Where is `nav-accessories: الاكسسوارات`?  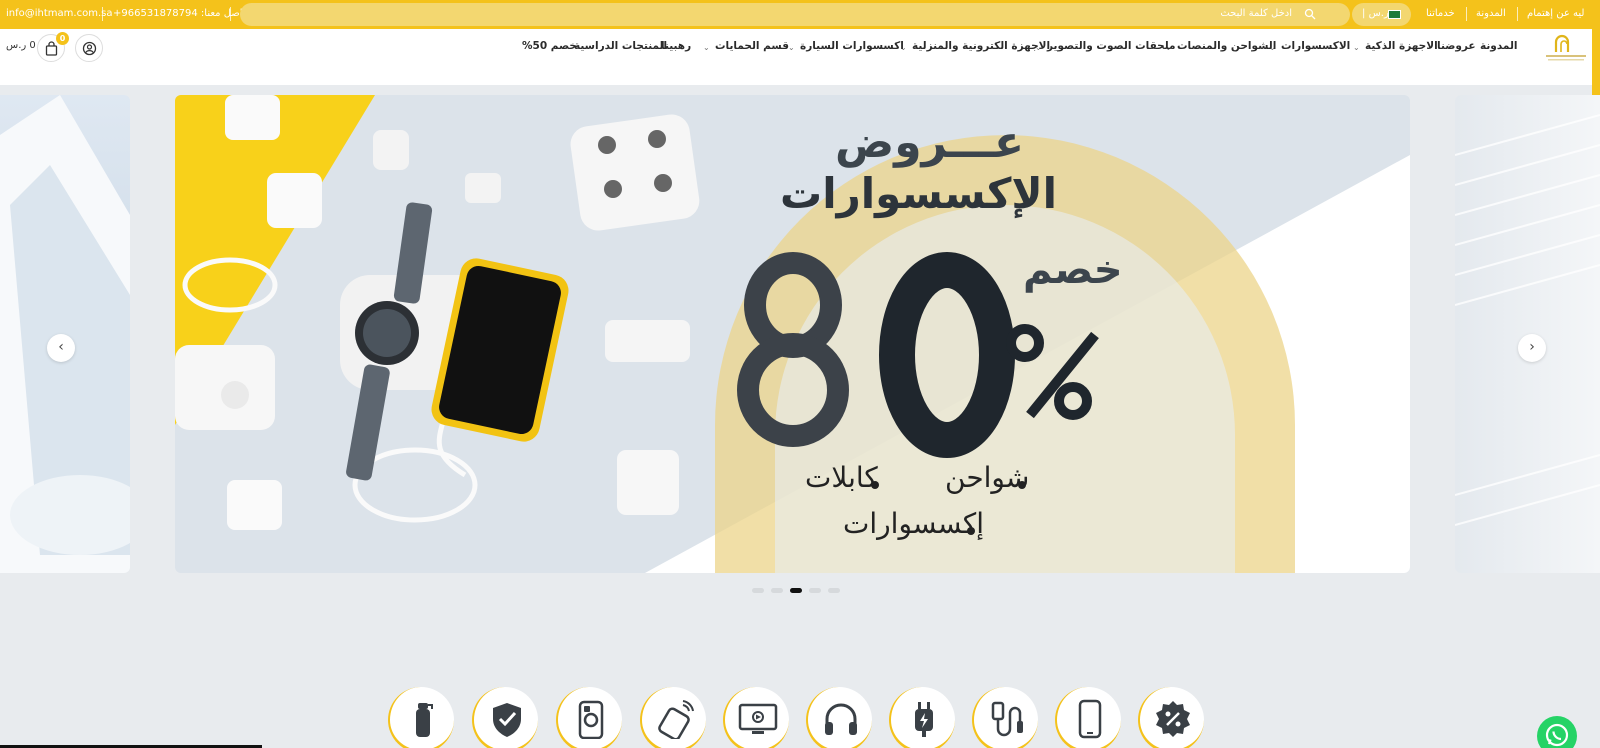
nav-accessories: الاكسسوارات is located at coordinates (1315, 46).